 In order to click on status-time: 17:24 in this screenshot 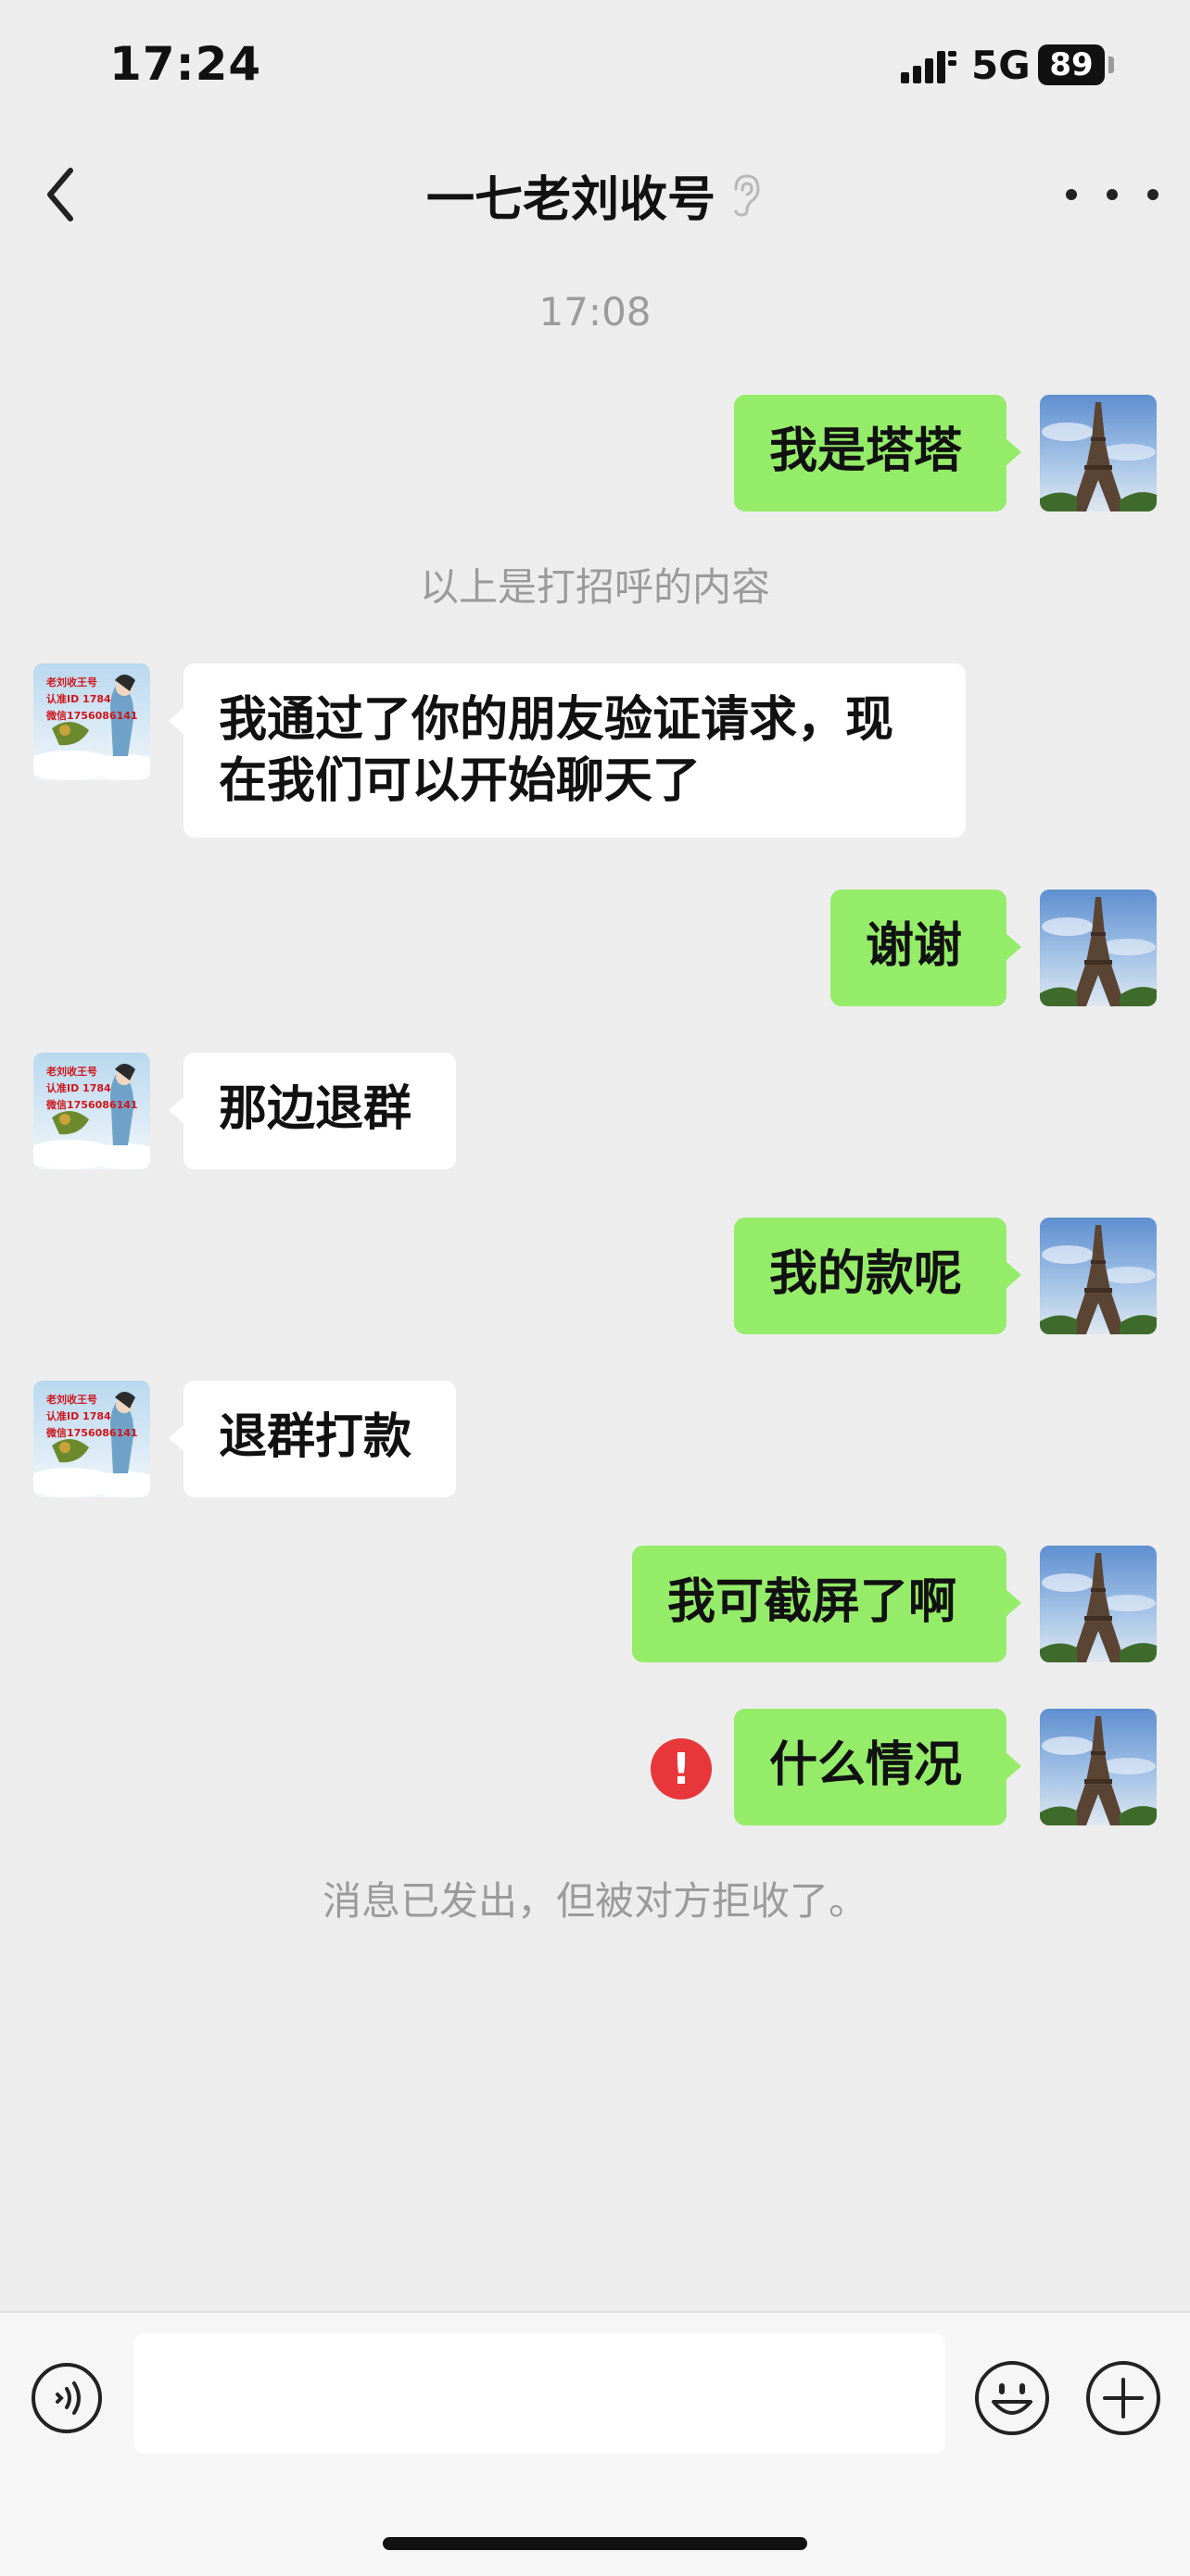, I will do `click(185, 64)`.